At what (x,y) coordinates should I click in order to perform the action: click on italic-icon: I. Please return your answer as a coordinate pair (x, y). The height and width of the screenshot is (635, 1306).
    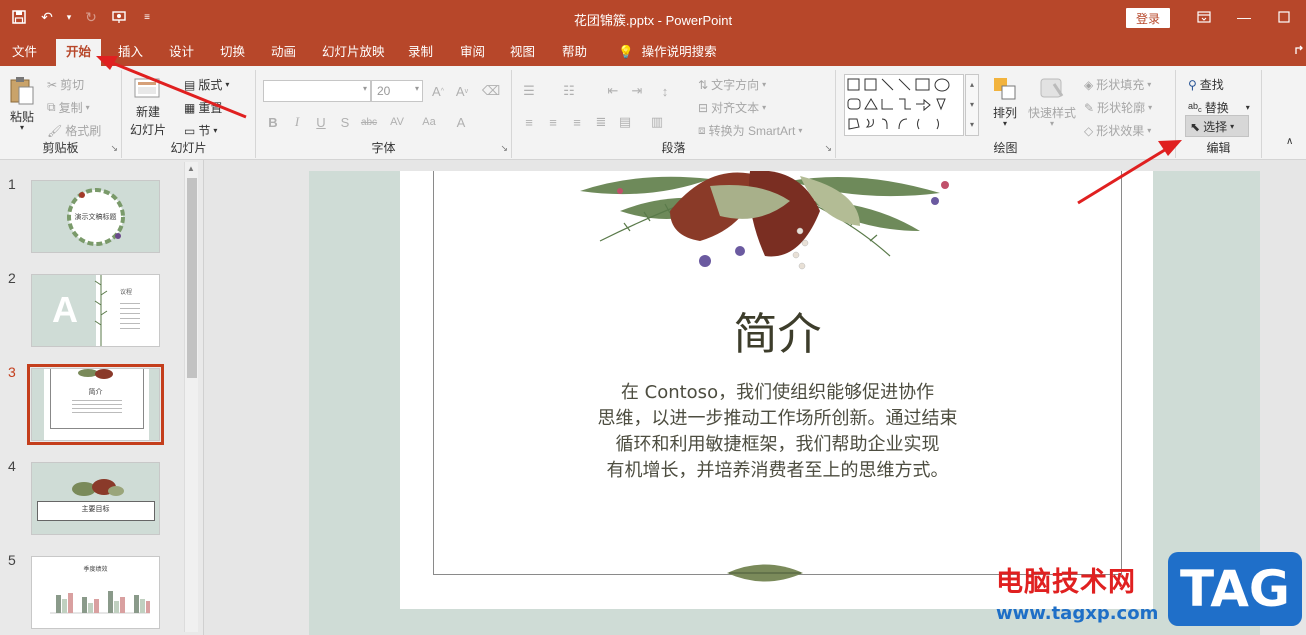
    Looking at the image, I should click on (297, 122).